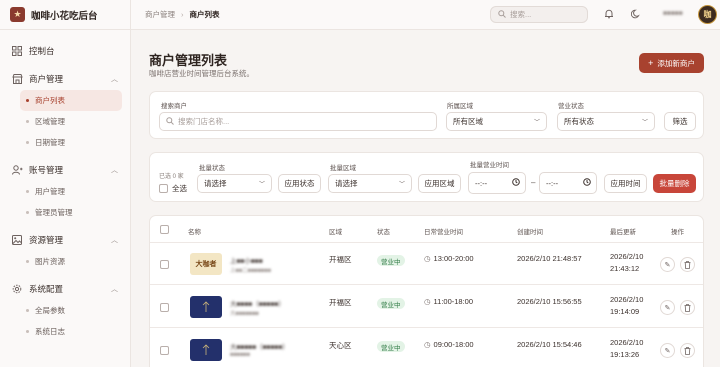 Image resolution: width=720 pixels, height=367 pixels. Describe the element at coordinates (340, 345) in the screenshot. I see `merchant-region: 天心区` at that location.